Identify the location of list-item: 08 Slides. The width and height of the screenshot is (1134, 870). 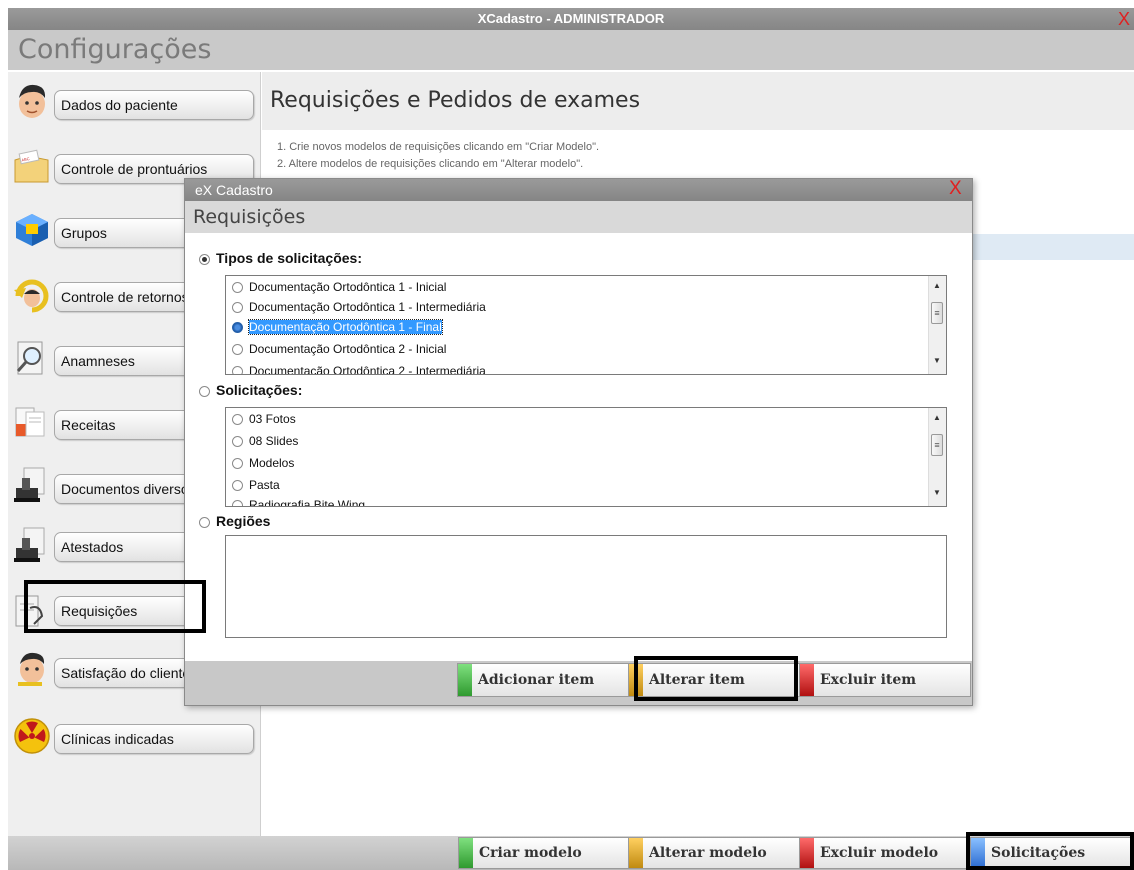
(265, 441).